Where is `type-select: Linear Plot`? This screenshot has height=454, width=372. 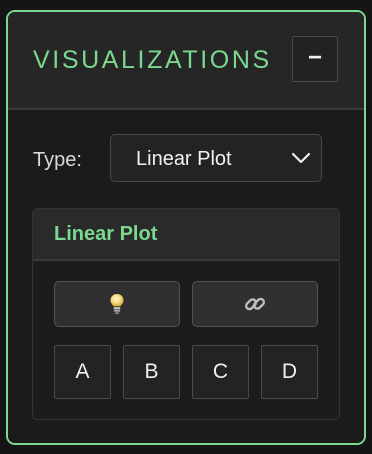
type-select: Linear Plot is located at coordinates (216, 158).